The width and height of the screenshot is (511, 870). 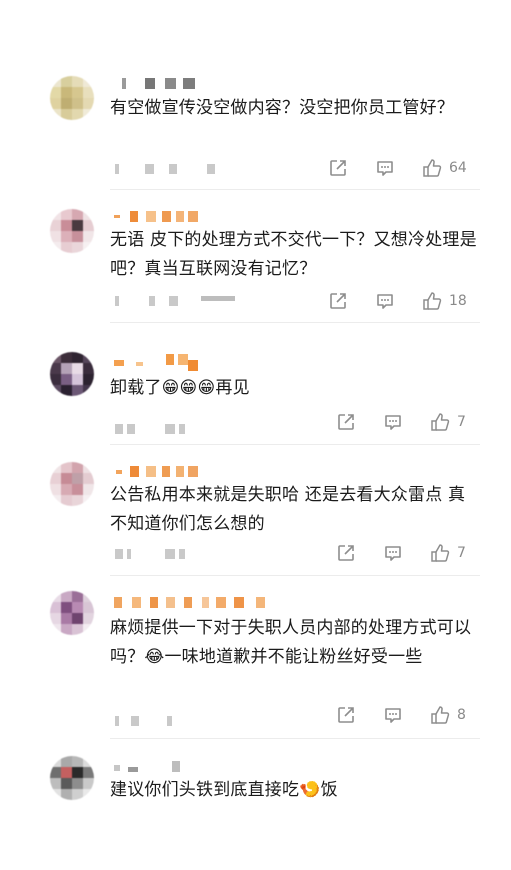 What do you see at coordinates (291, 642) in the screenshot?
I see `comment-text: 麻烦提供一下对于失职人员内部的处理方式可以吗？😂一味地道歉并不能让粉丝好受一些` at bounding box center [291, 642].